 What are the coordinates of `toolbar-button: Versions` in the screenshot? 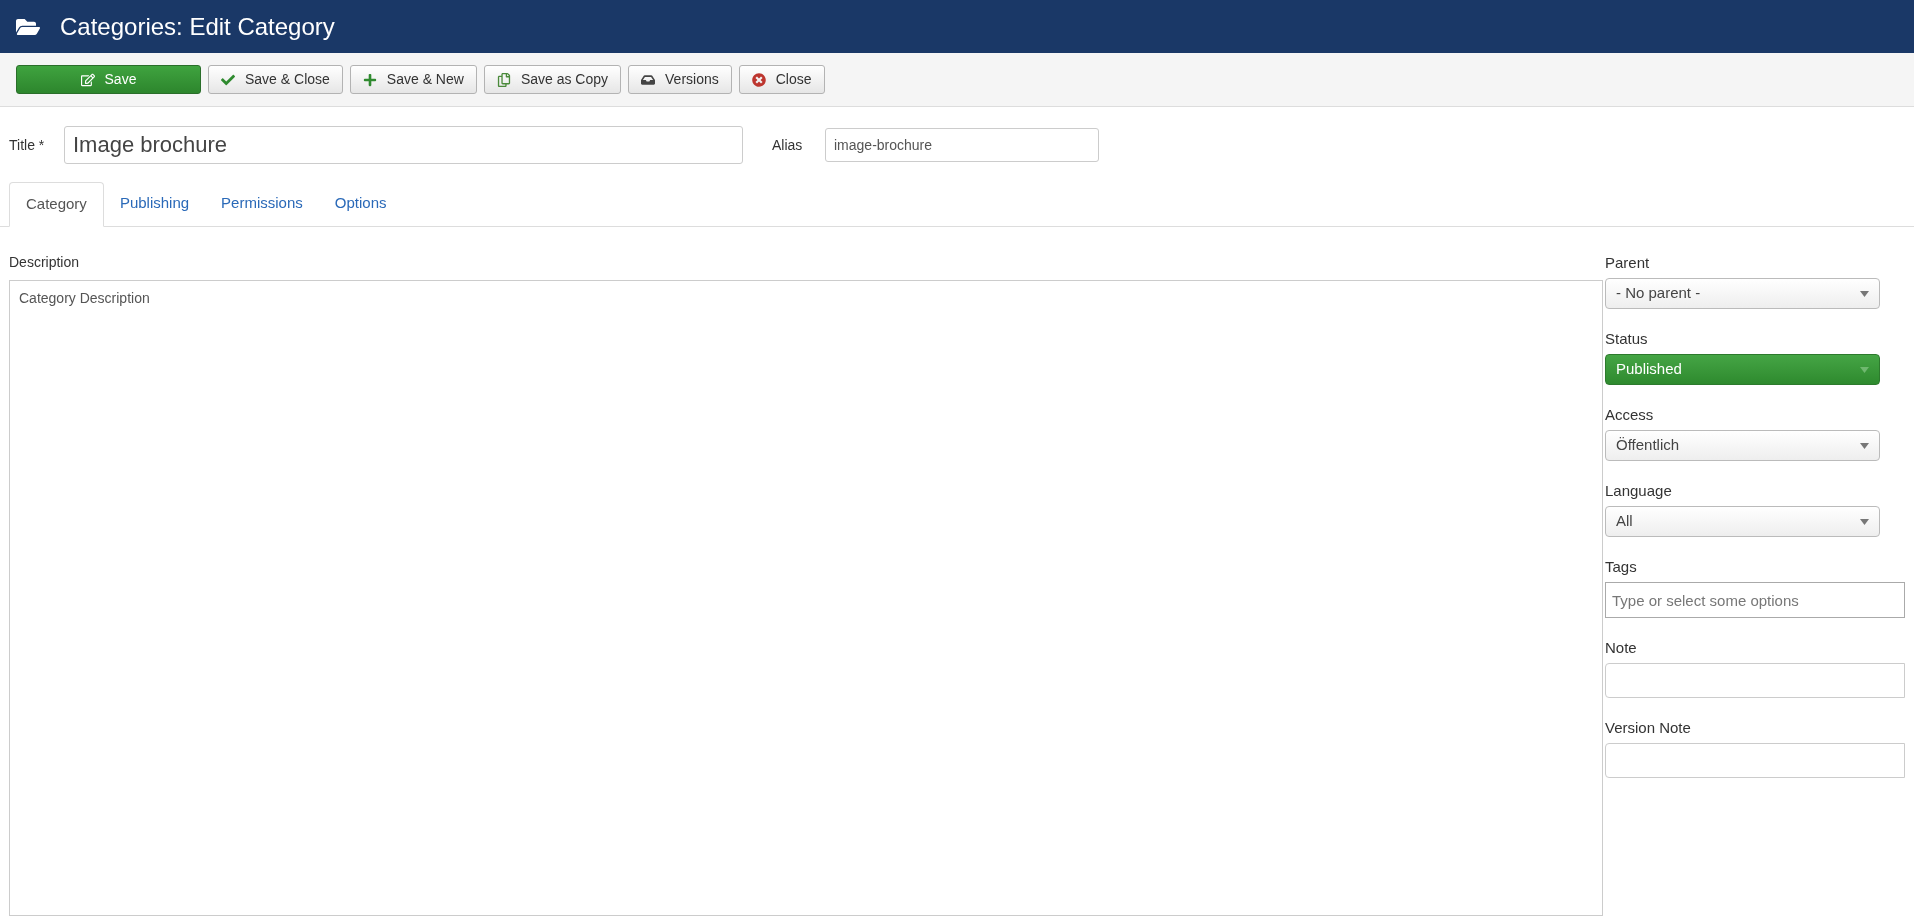 It's located at (680, 79).